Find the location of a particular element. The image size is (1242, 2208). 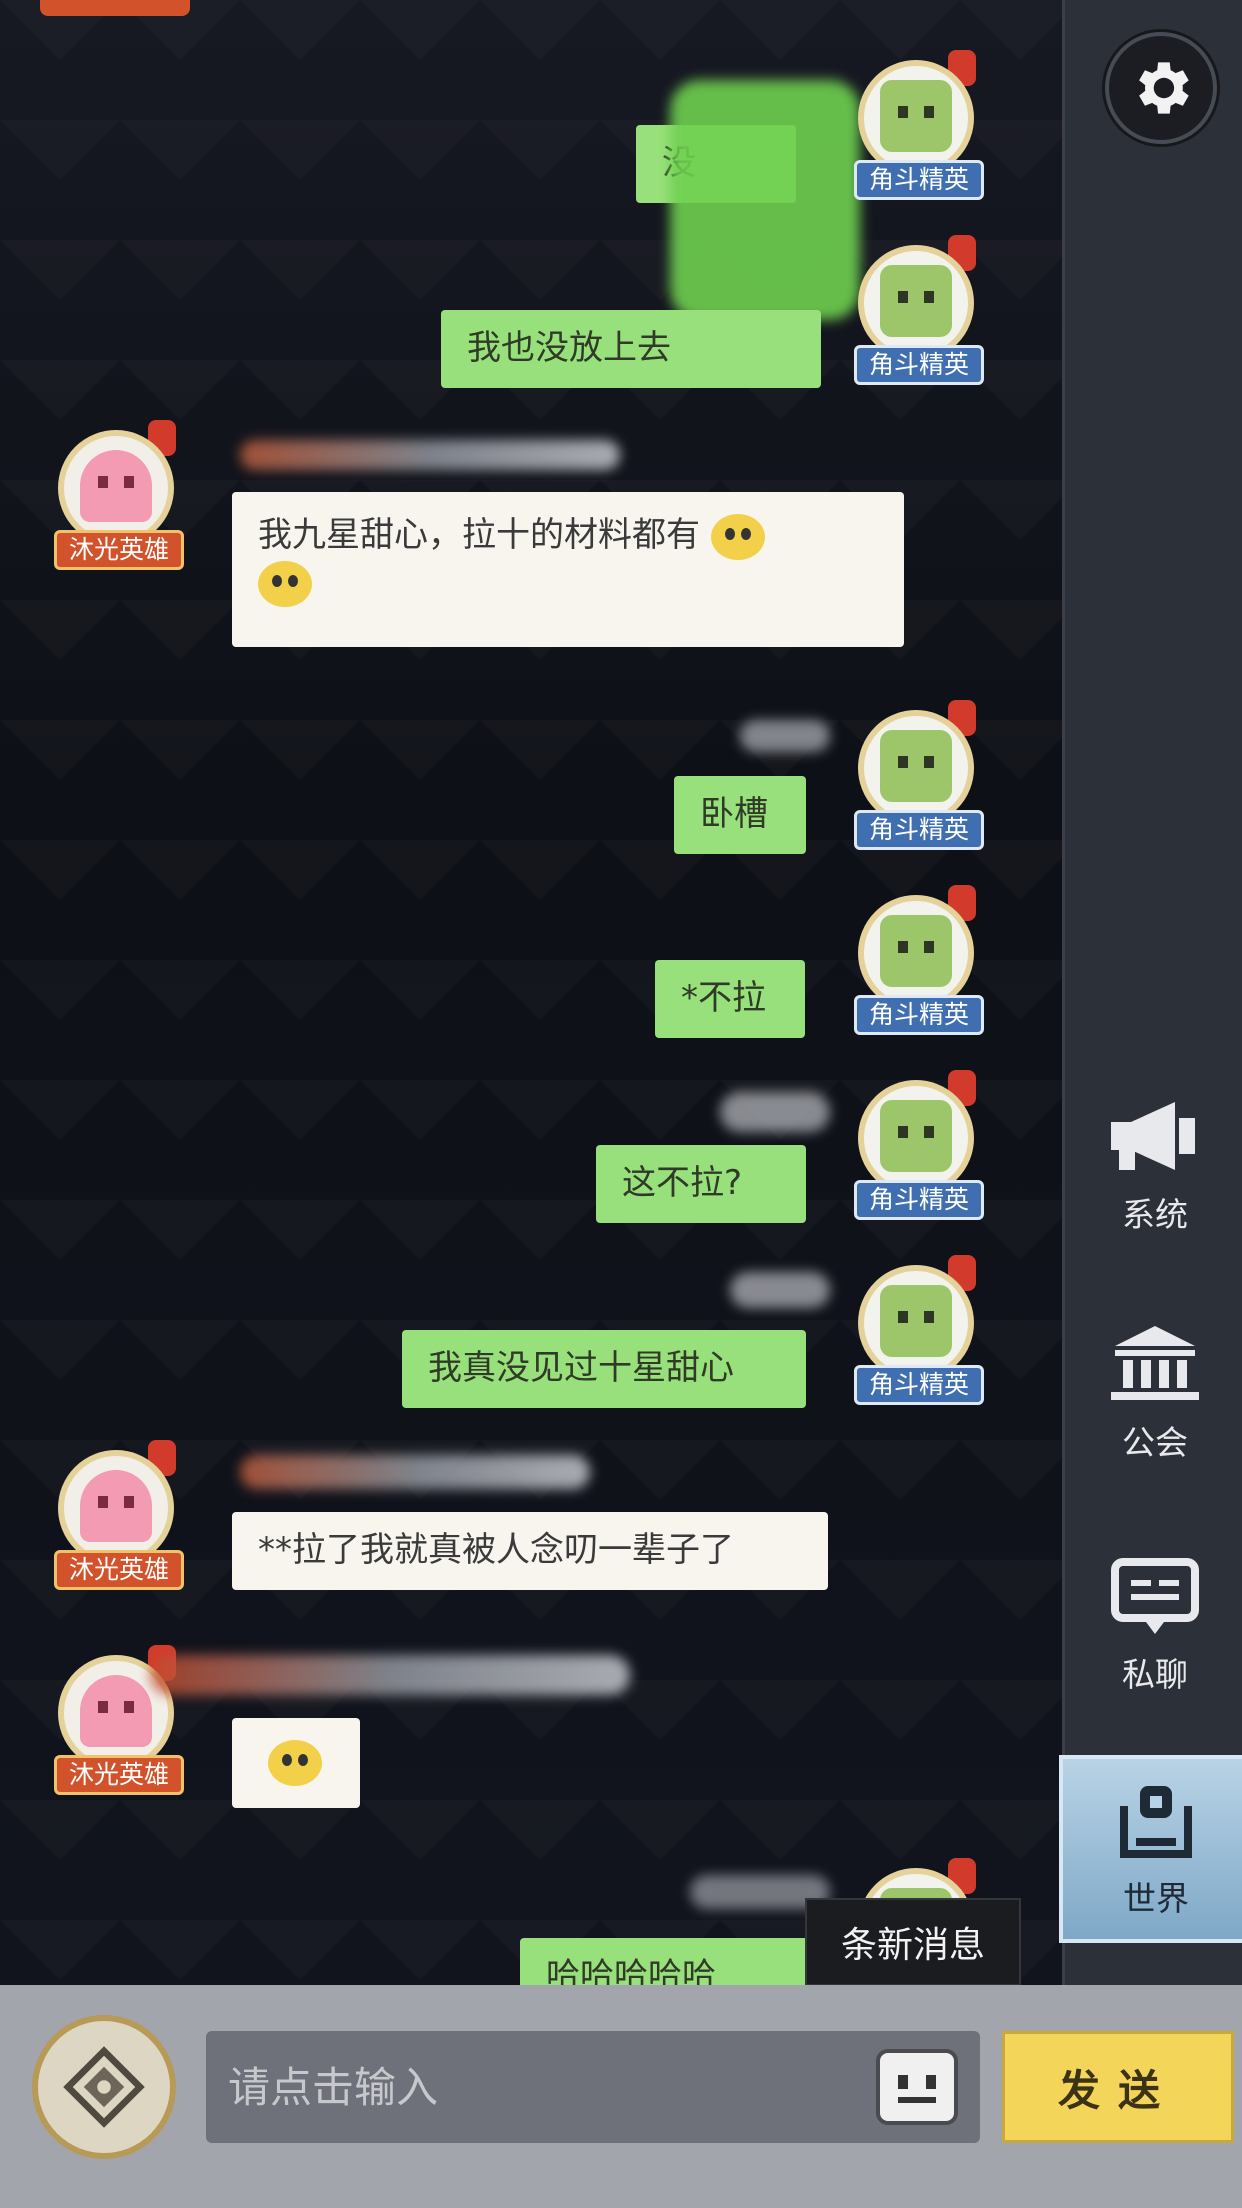

quick-menu-button is located at coordinates (104, 2087).